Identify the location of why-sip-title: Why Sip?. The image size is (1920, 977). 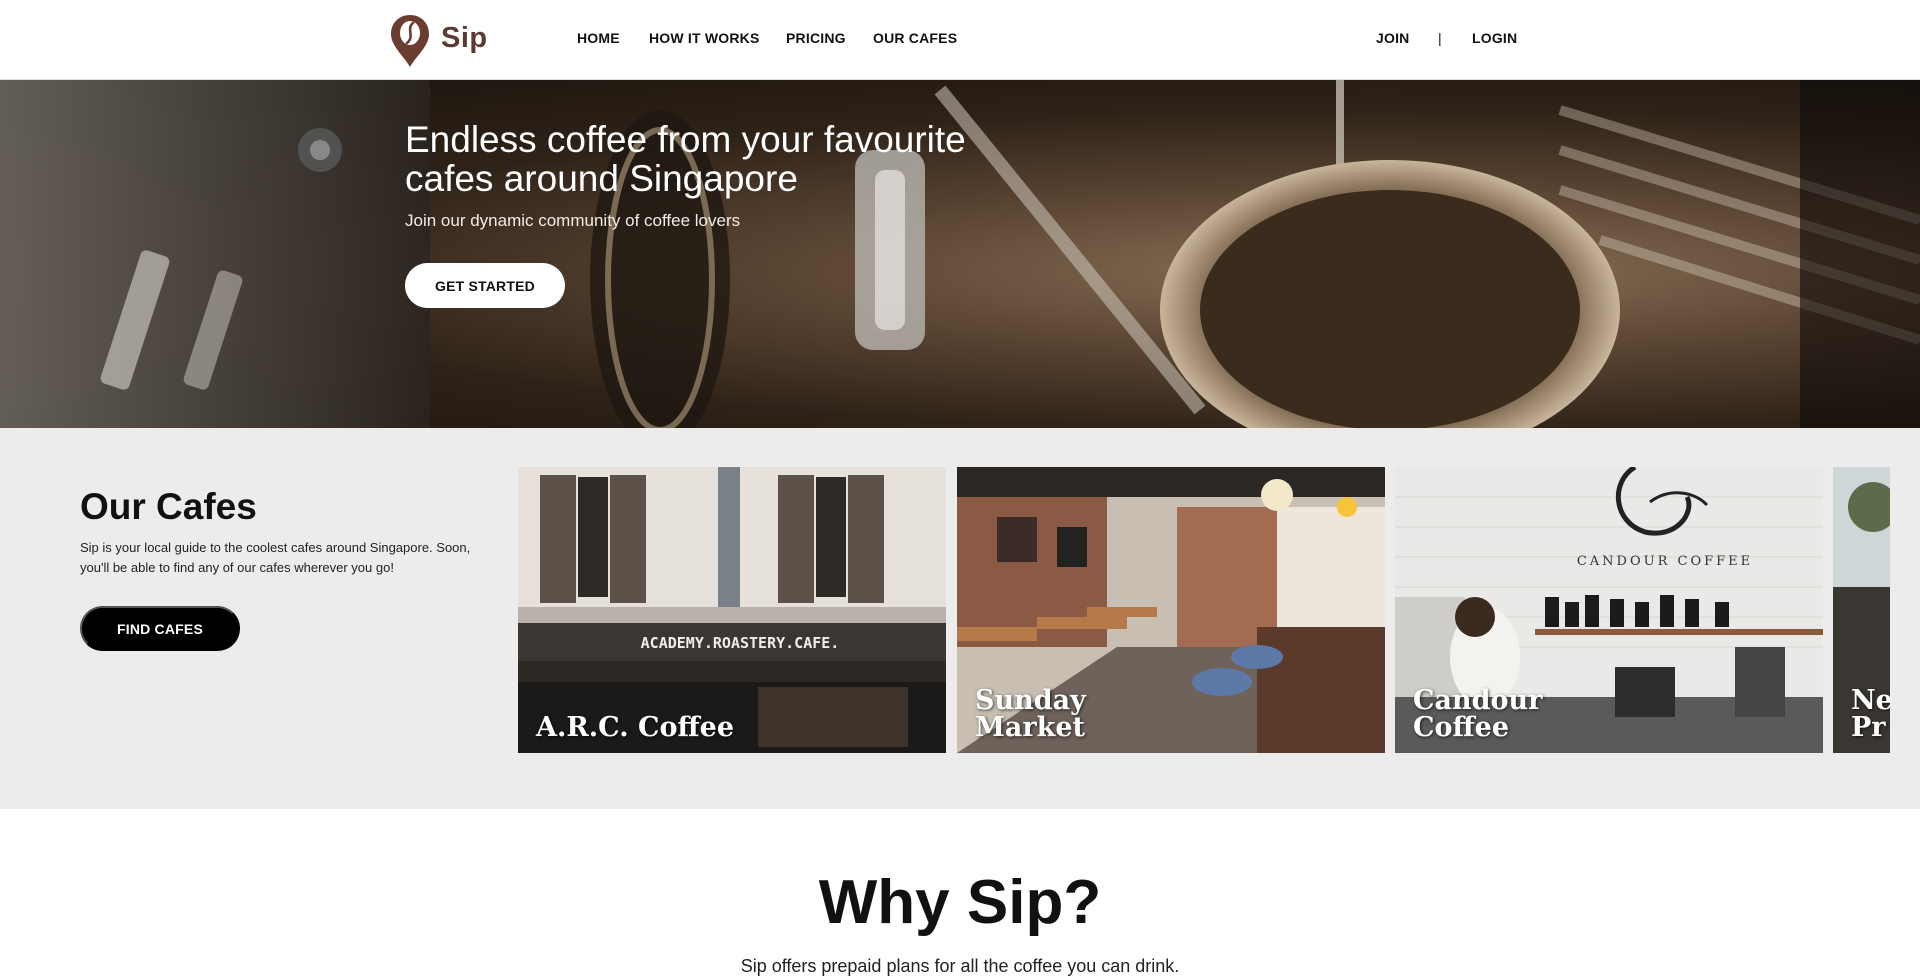
(960, 902).